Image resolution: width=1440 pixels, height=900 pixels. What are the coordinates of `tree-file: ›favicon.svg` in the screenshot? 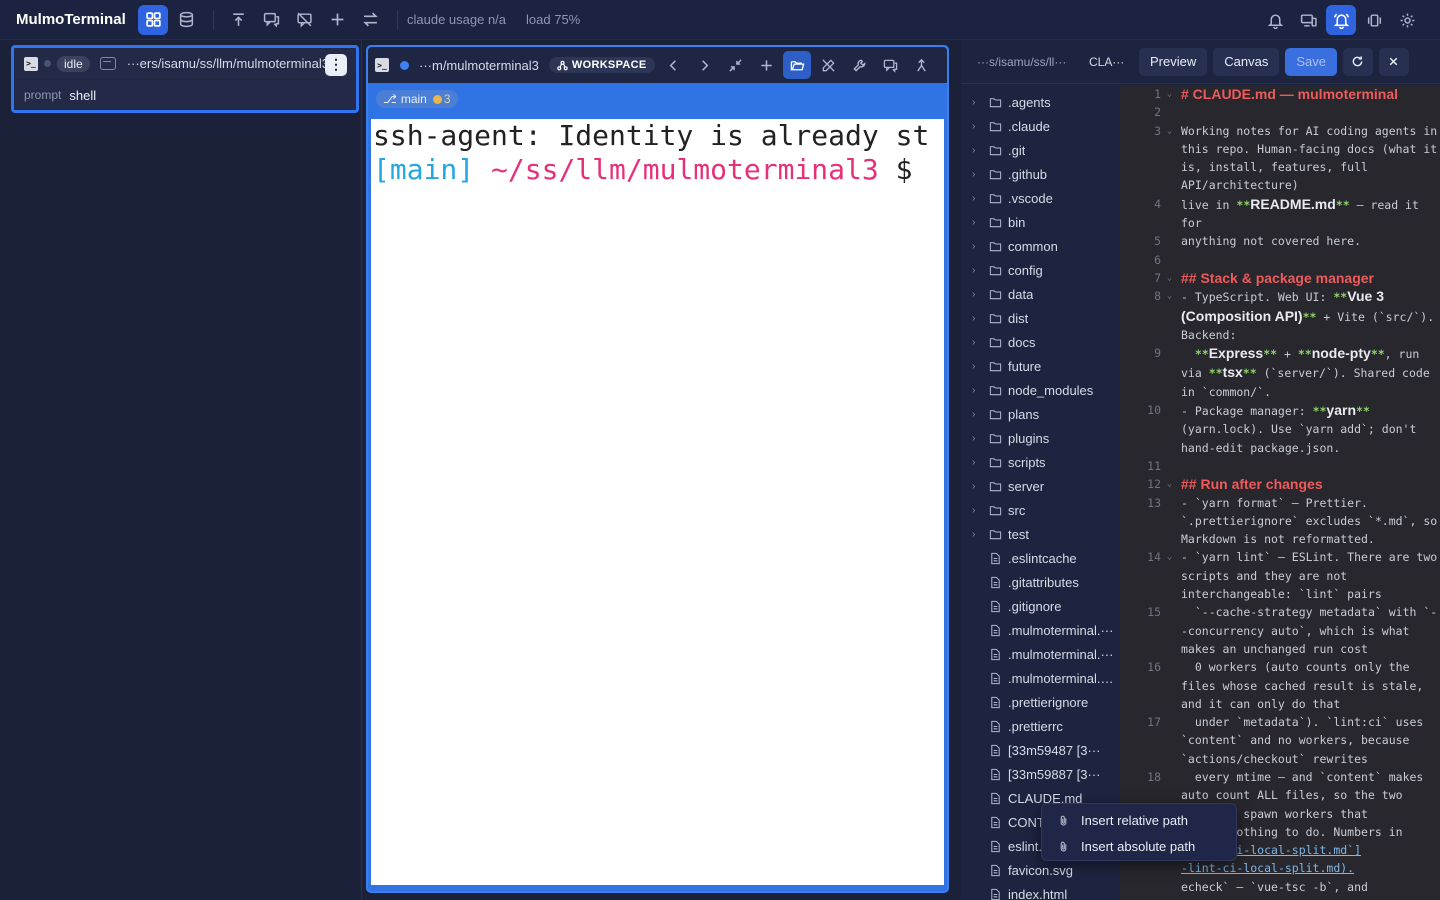 It's located at (1040, 870).